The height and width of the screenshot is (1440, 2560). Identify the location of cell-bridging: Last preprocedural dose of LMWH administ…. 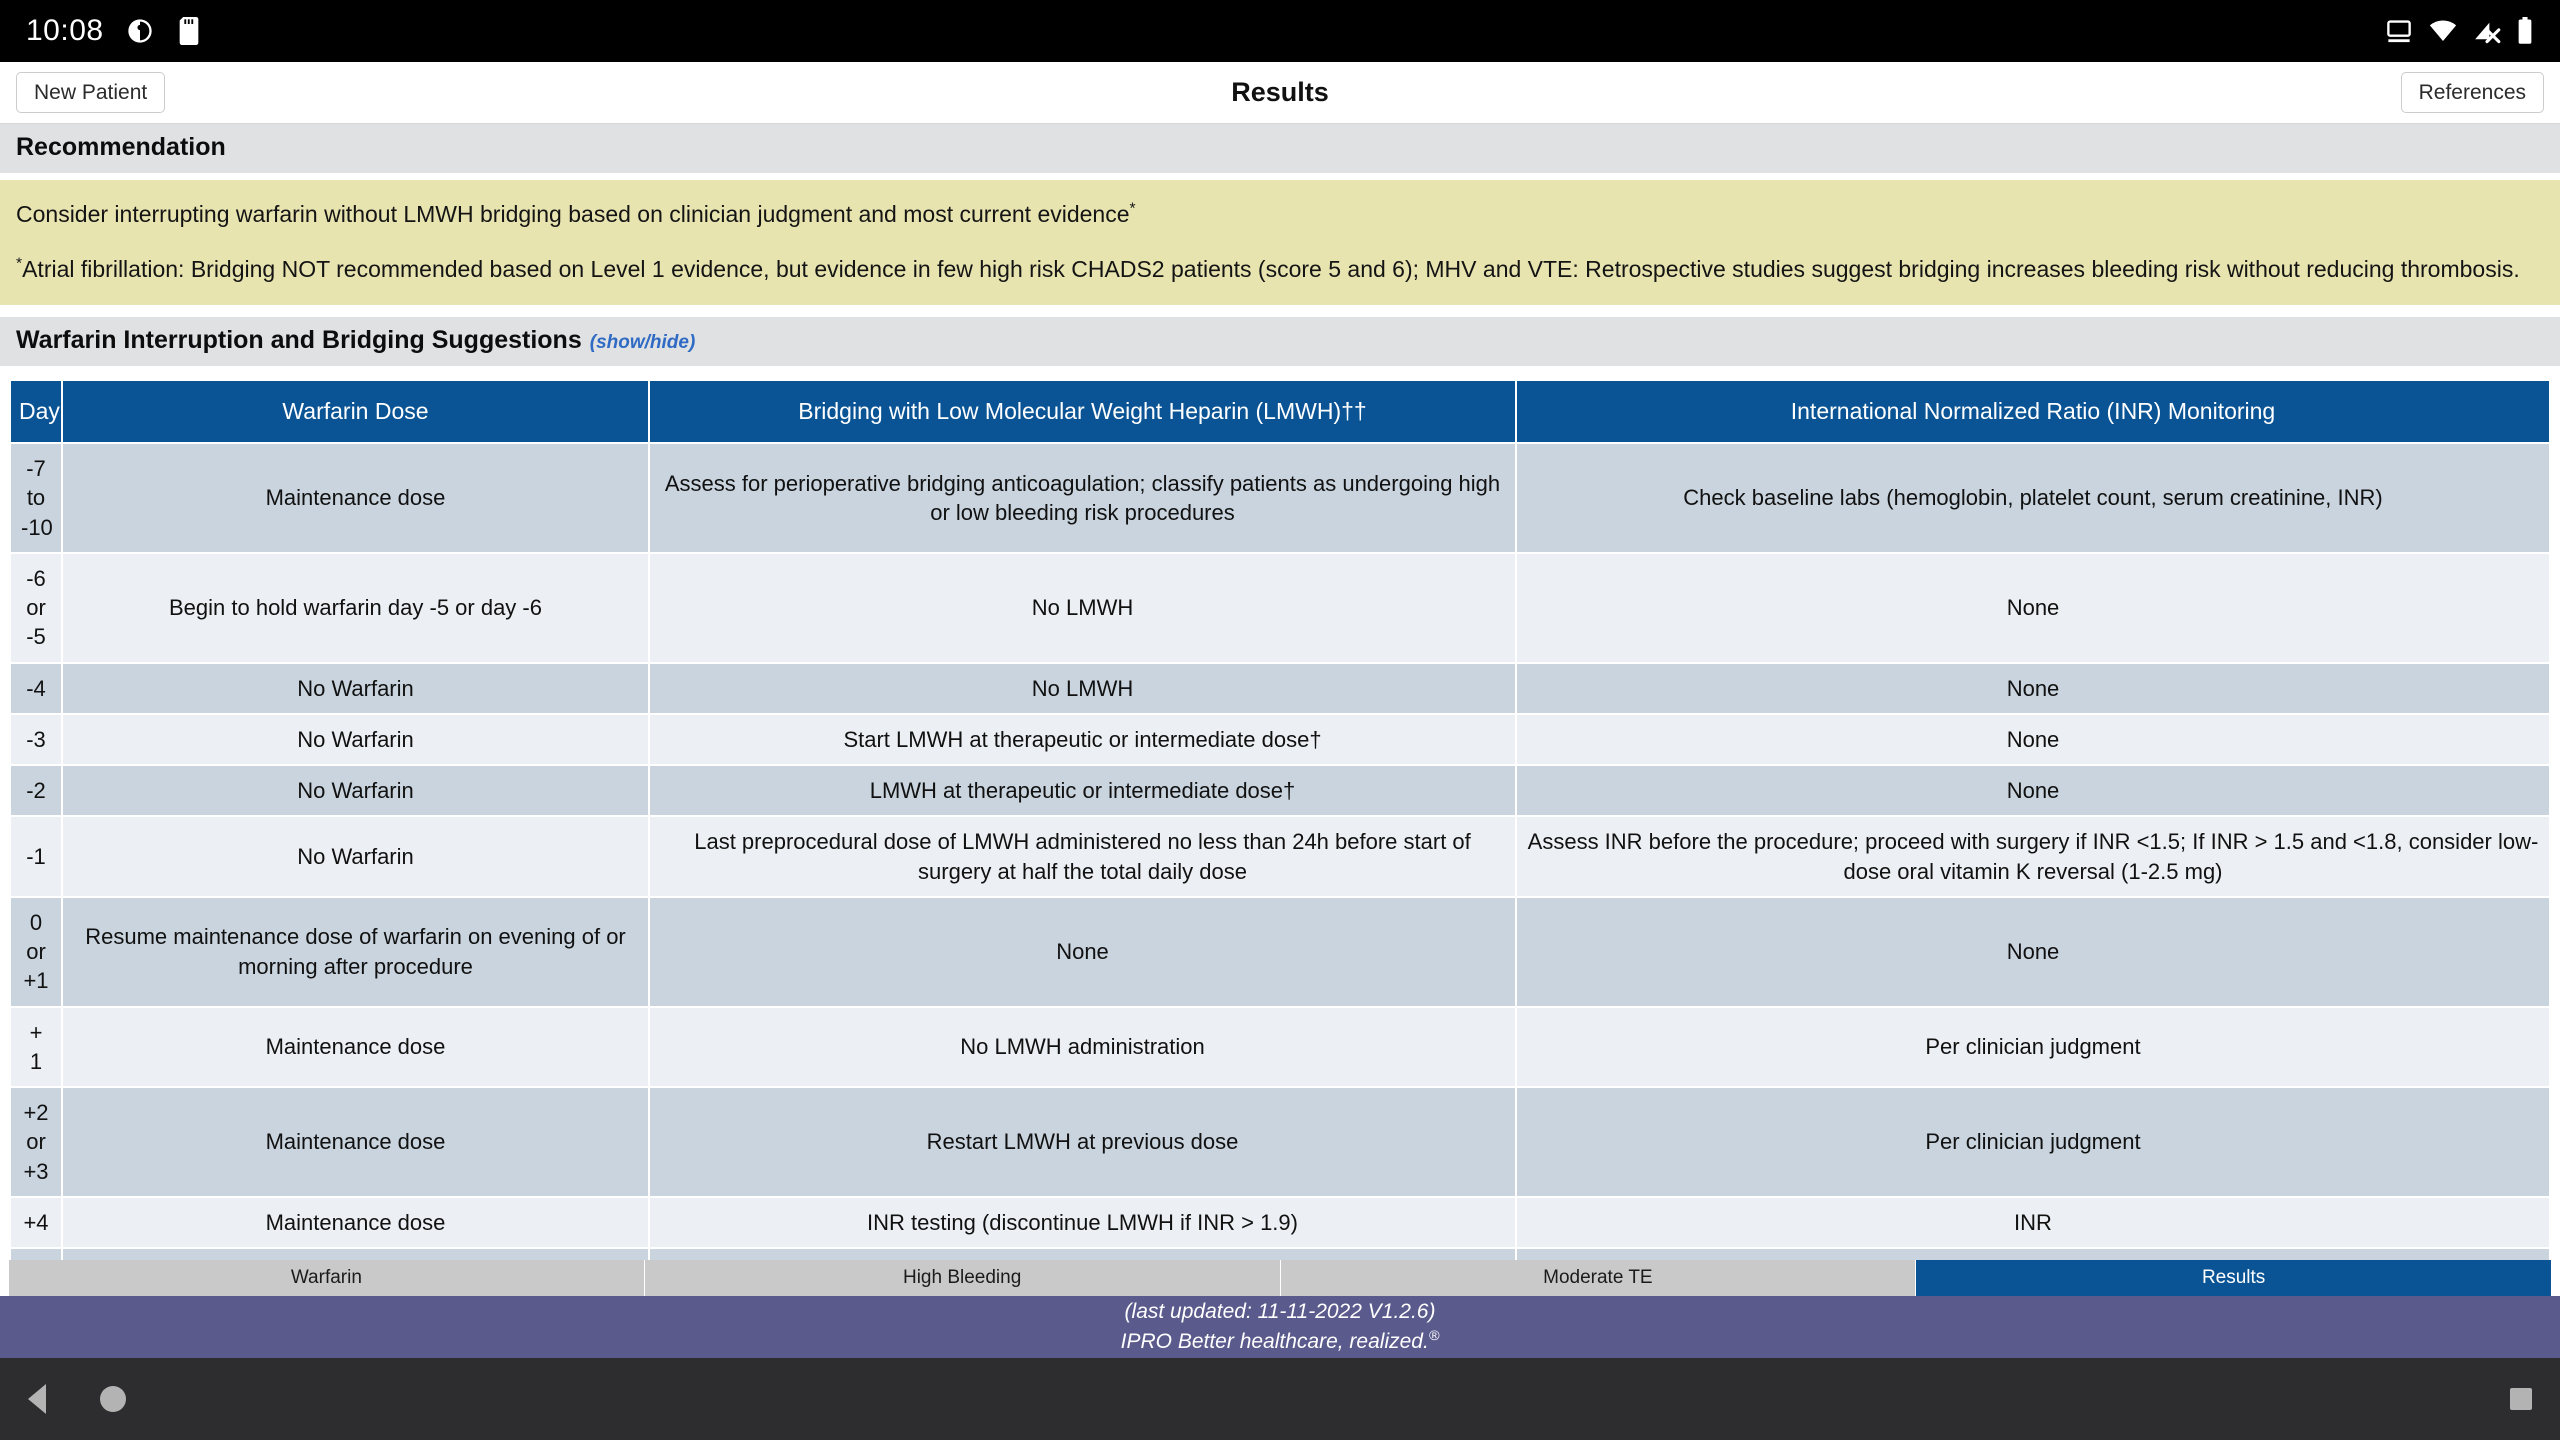
(1082, 856).